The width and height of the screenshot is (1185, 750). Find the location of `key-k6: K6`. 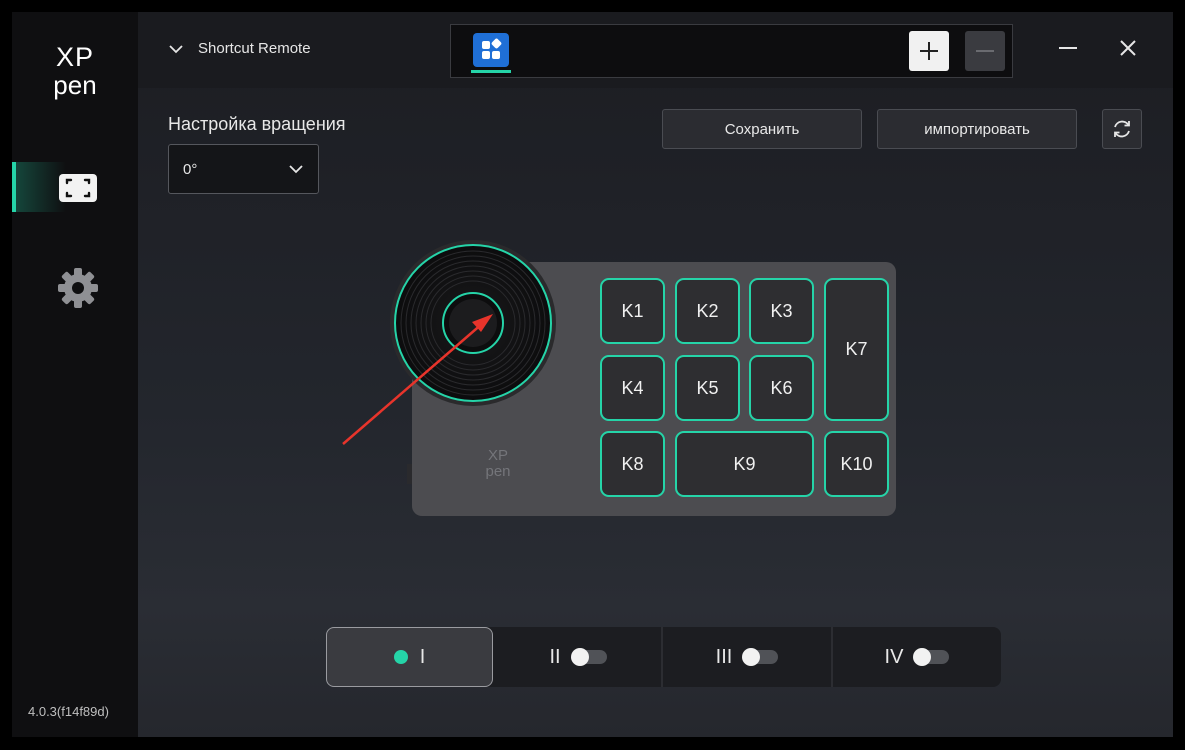

key-k6: K6 is located at coordinates (781, 388).